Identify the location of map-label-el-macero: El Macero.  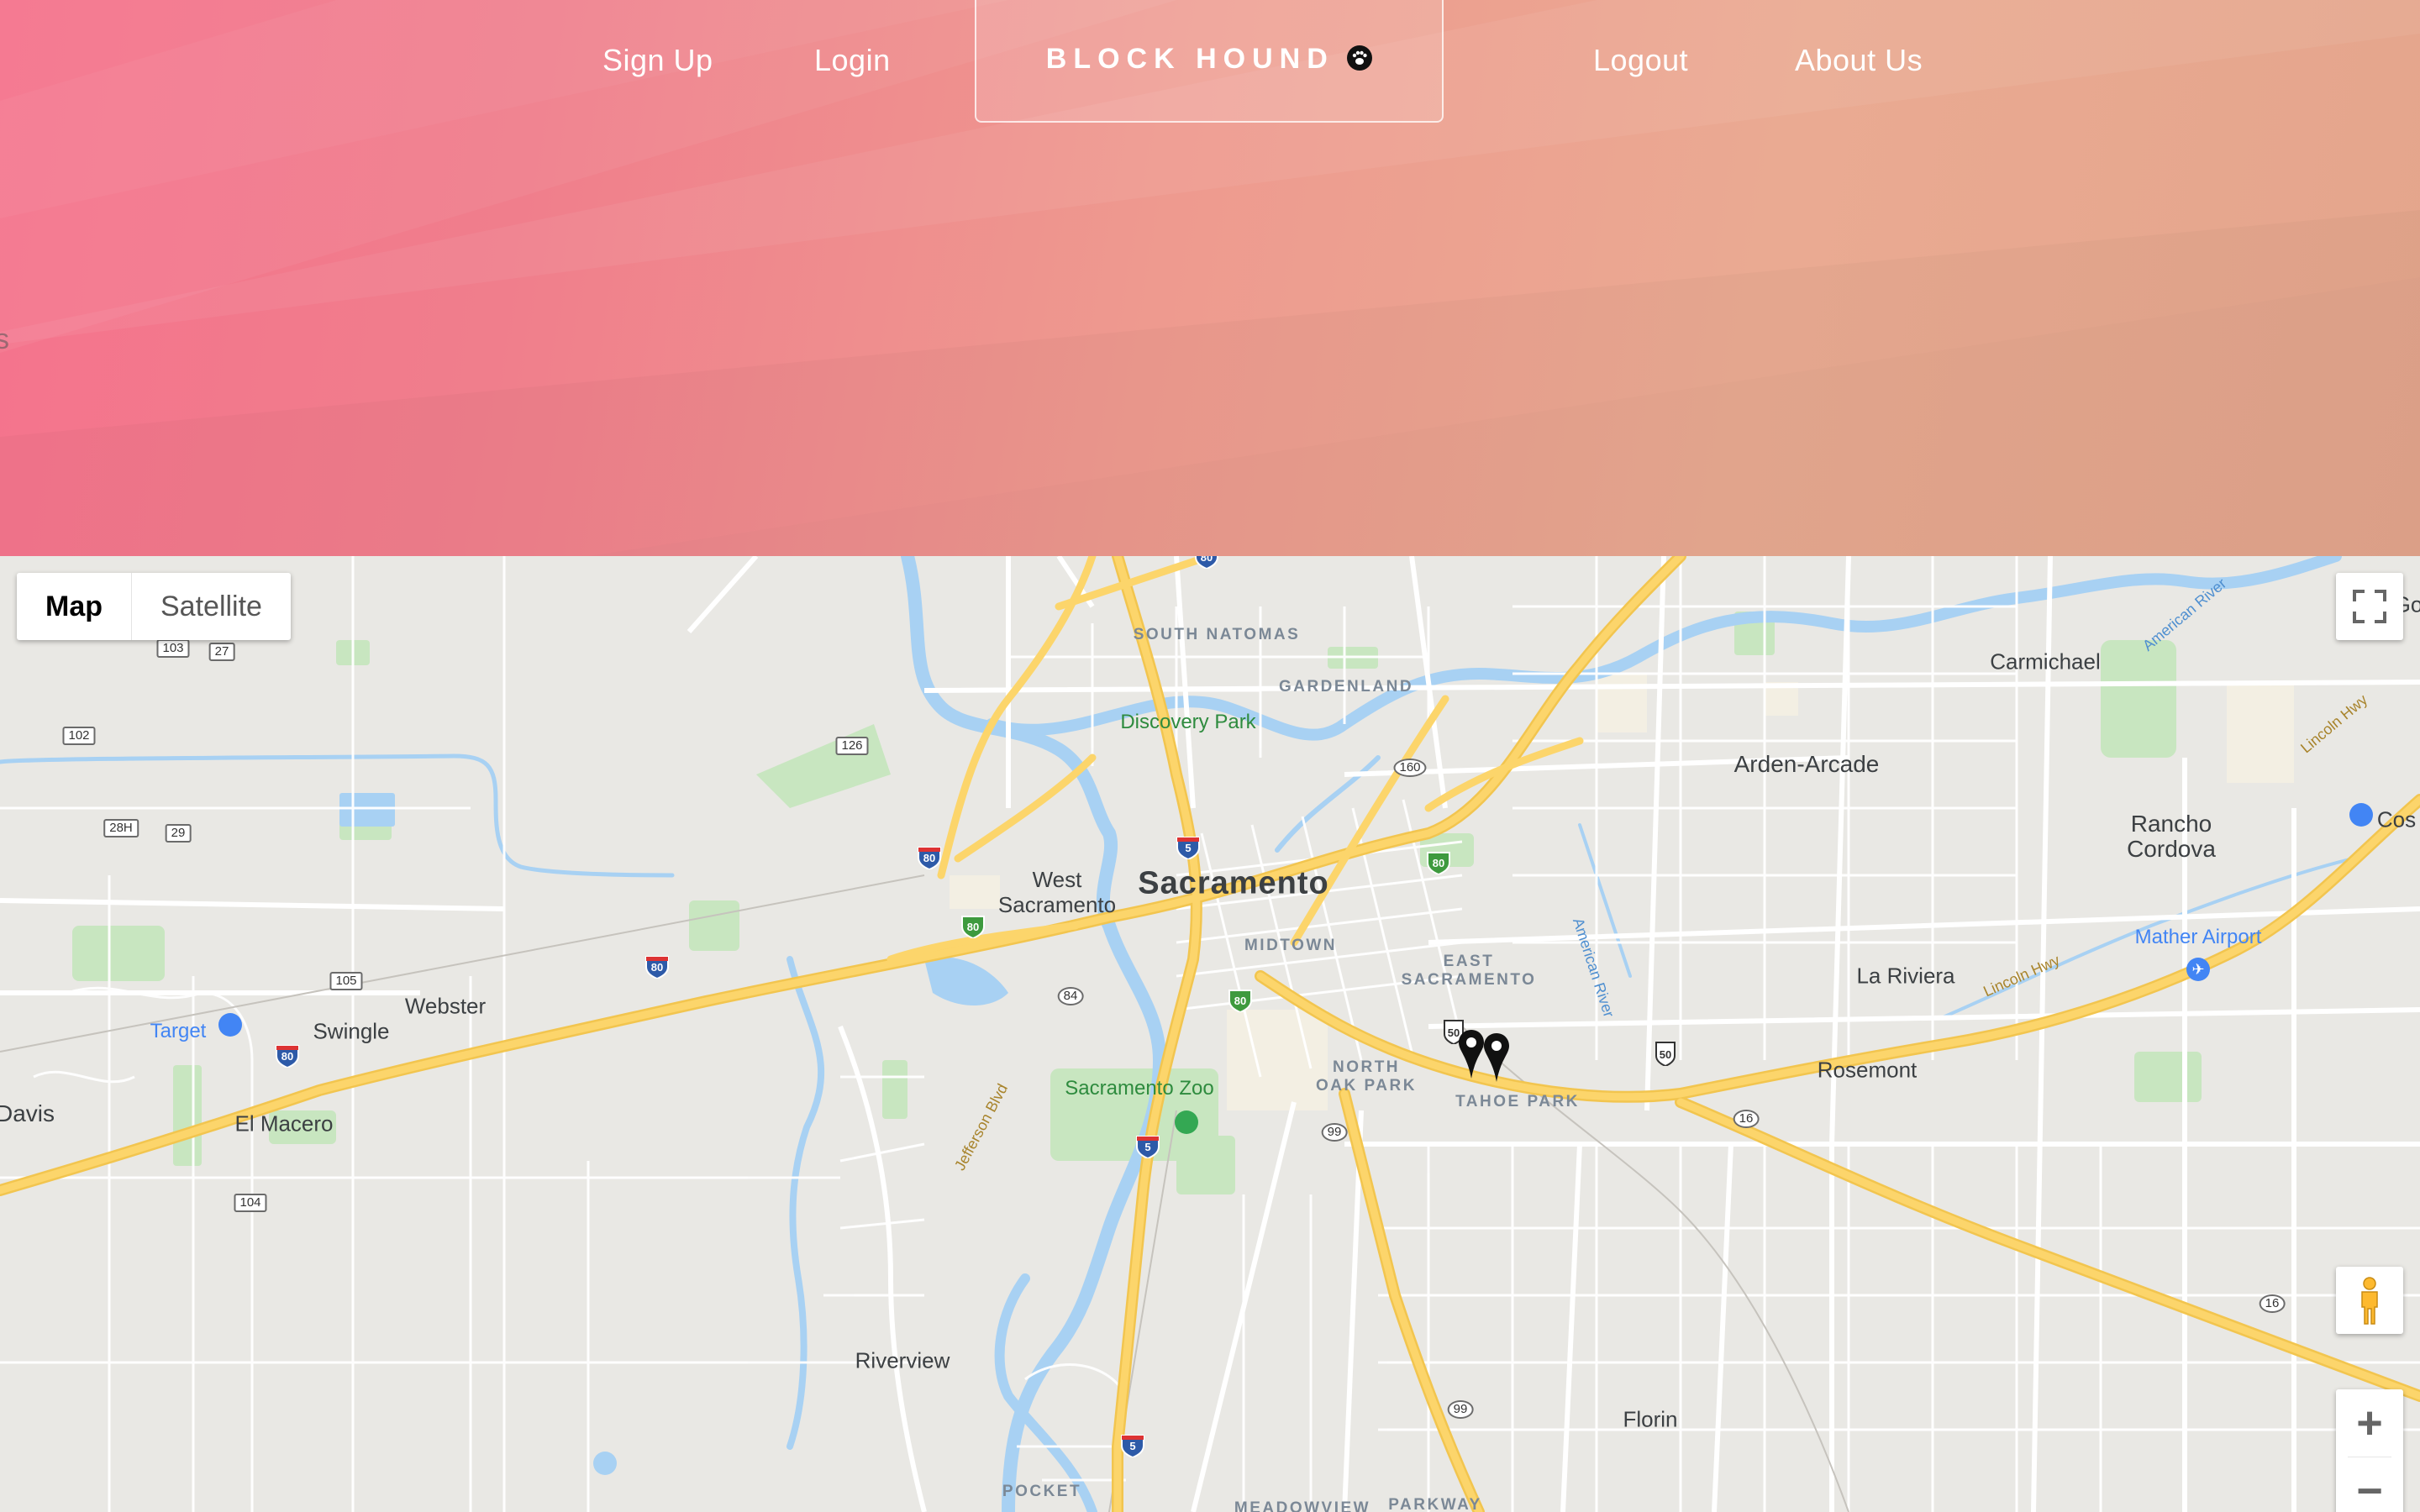
(284, 1123).